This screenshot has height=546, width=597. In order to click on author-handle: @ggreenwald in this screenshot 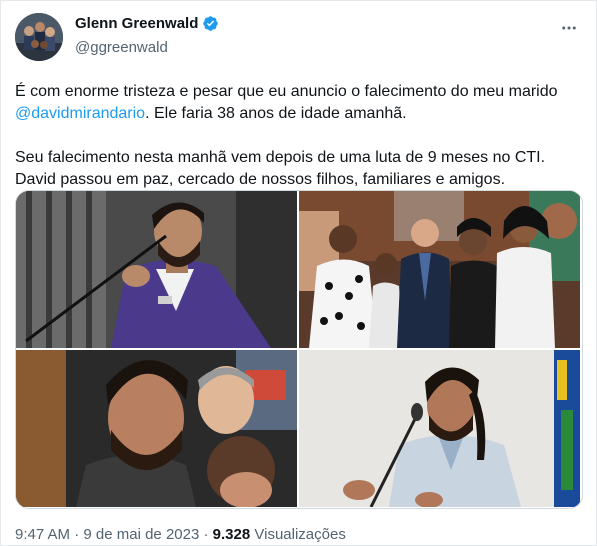, I will do `click(121, 47)`.